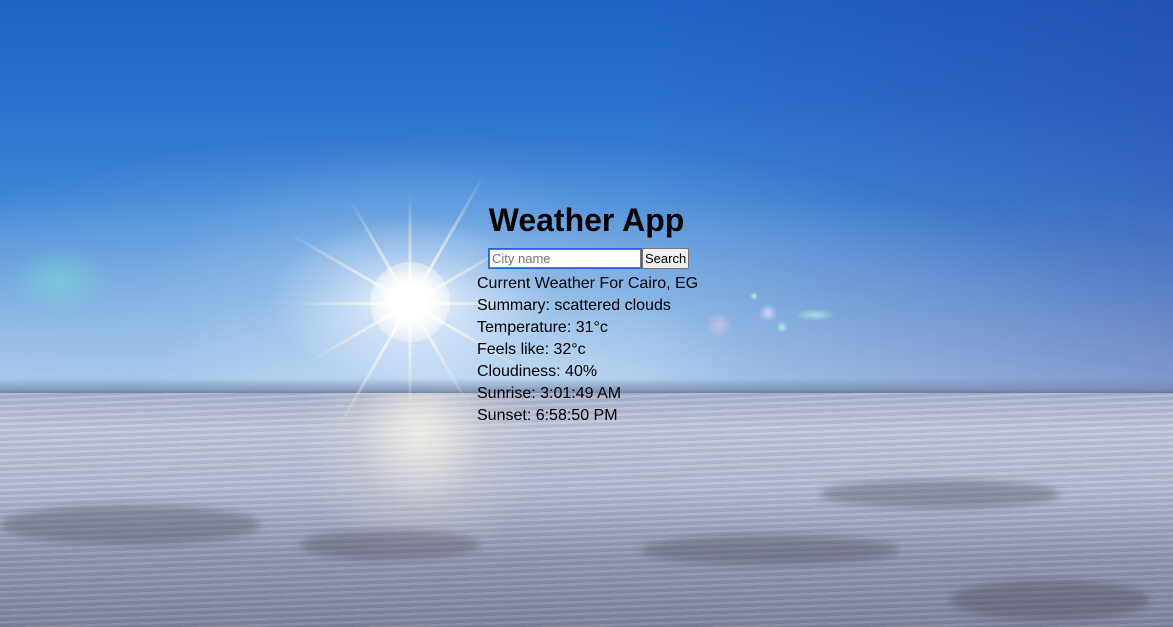  I want to click on weather-temperature: Temperature: 31°c, so click(542, 327).